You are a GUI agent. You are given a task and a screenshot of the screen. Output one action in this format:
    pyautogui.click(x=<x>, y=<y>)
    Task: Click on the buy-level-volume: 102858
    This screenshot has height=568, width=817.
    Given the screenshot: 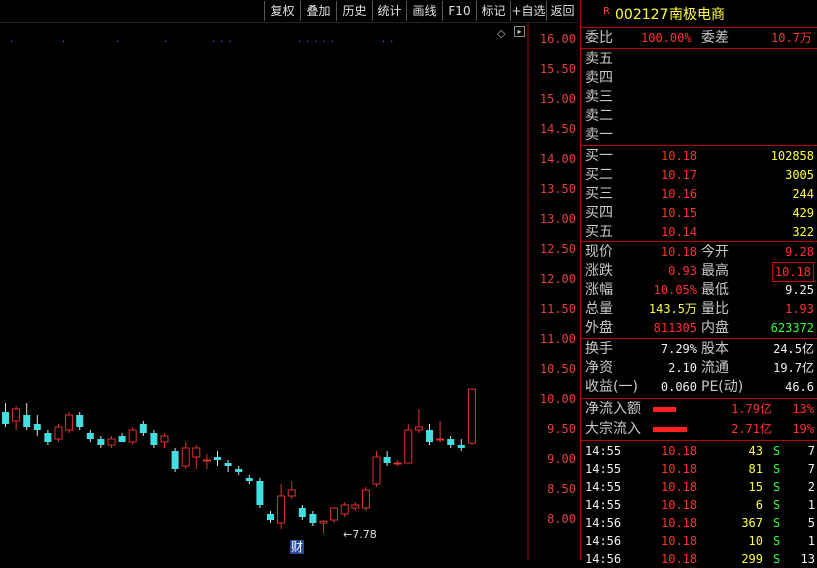 What is the action you would take?
    pyautogui.click(x=792, y=156)
    